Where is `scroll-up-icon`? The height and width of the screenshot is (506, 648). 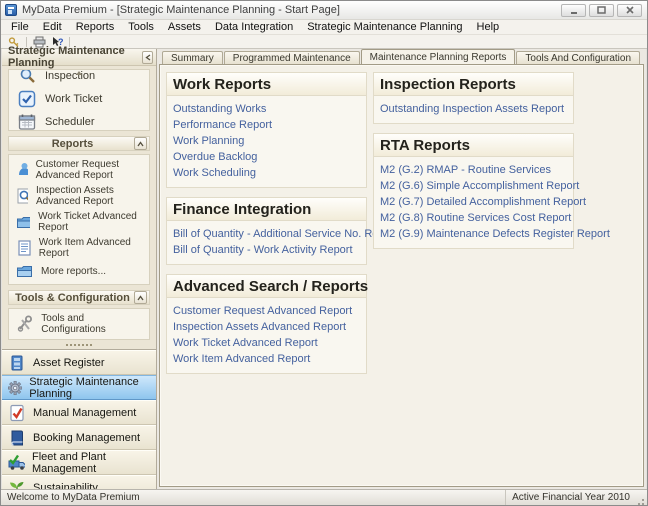 scroll-up-icon is located at coordinates (79, 73).